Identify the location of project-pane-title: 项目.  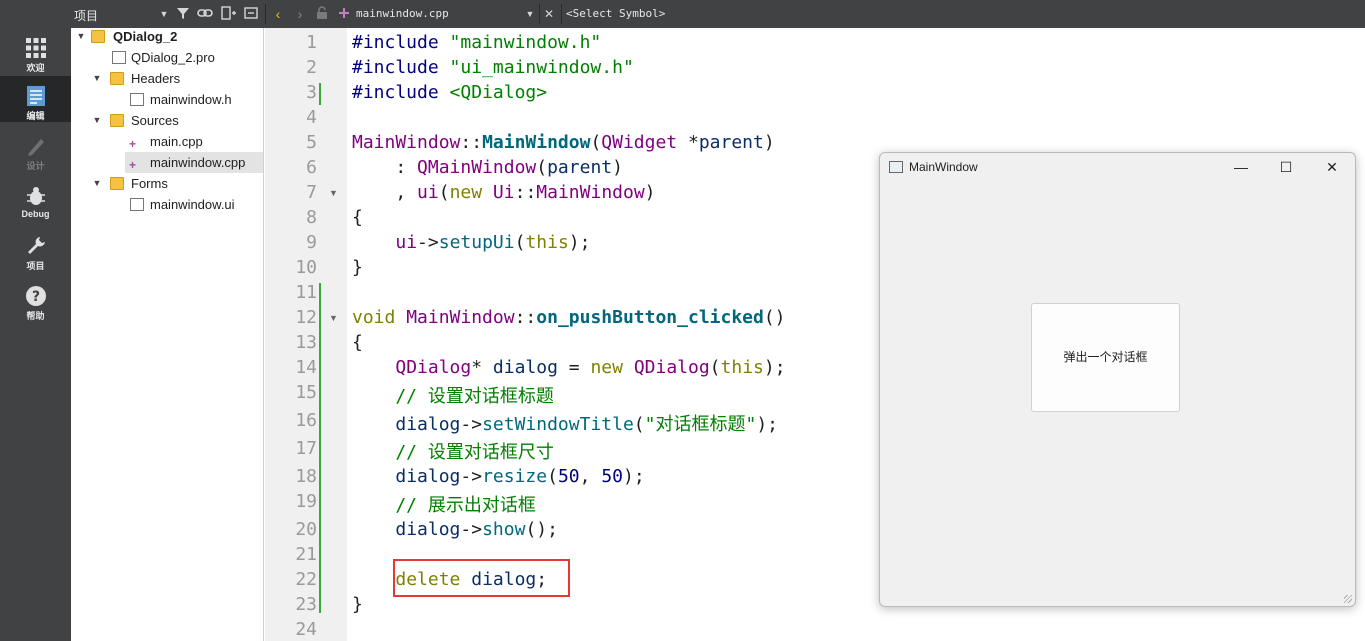
(86, 16).